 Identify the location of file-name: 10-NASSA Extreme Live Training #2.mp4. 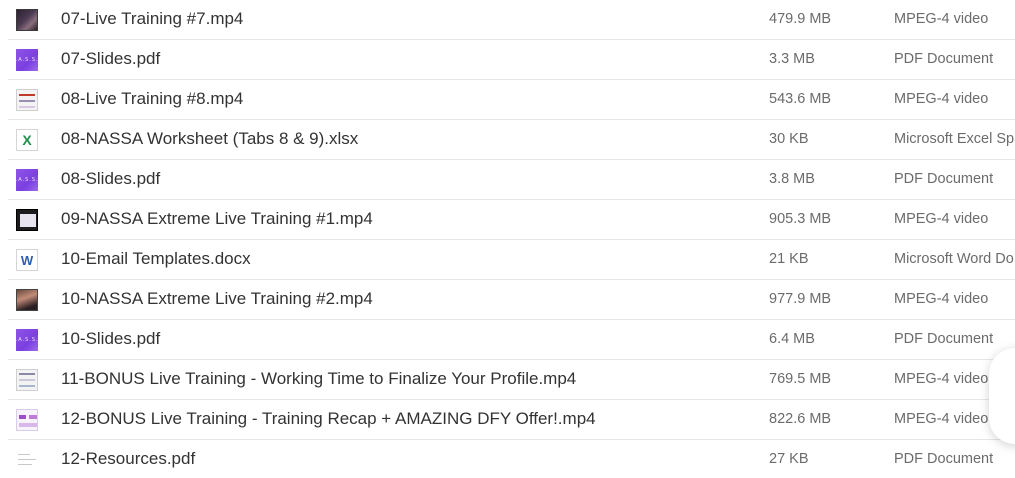
(217, 299).